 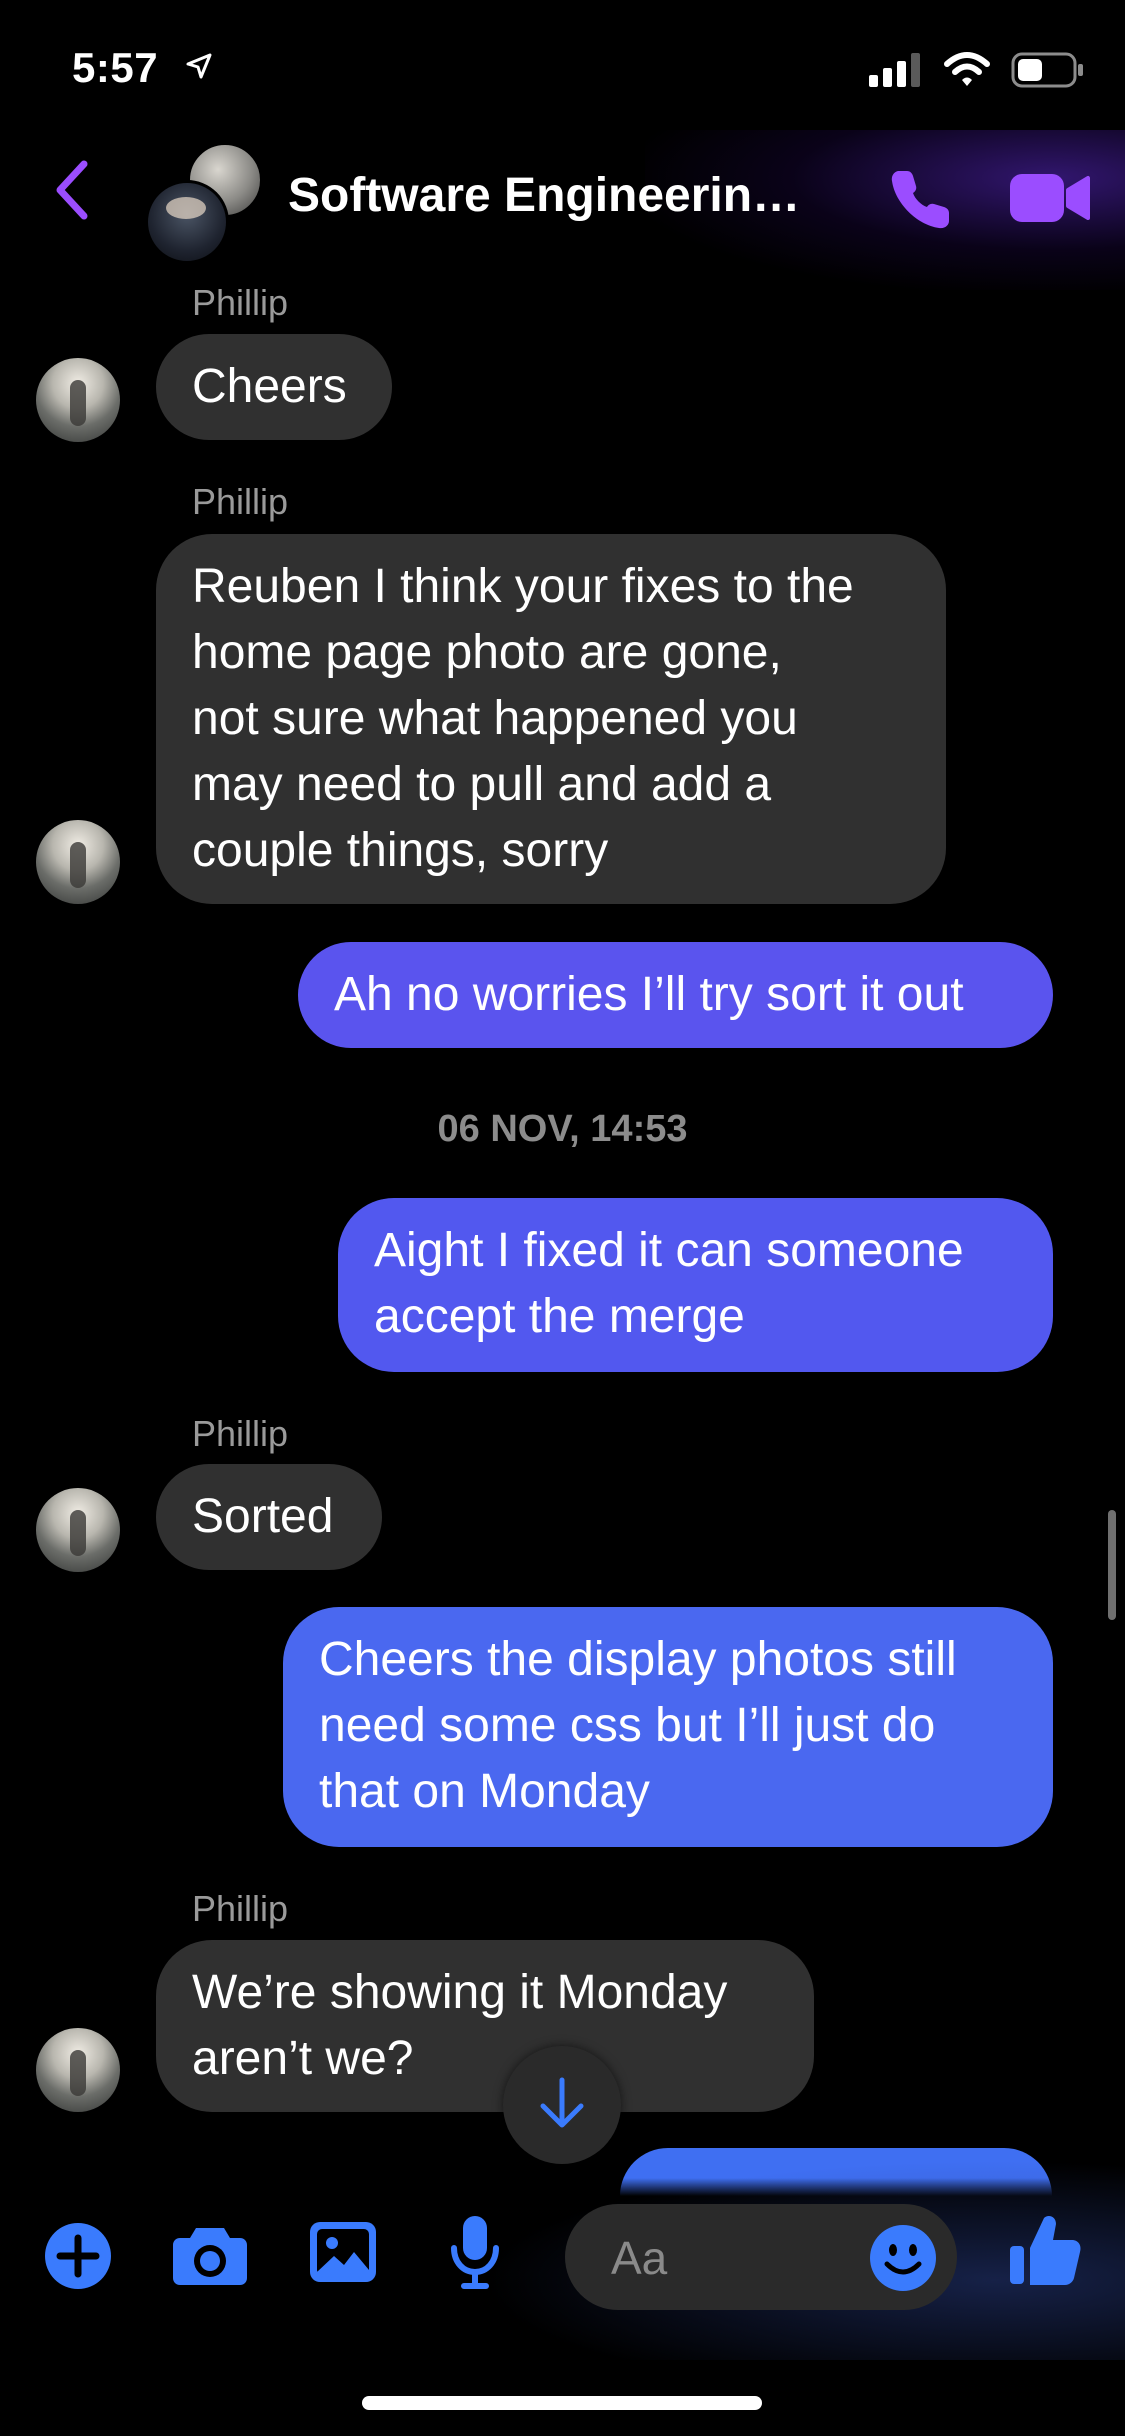 What do you see at coordinates (649, 994) in the screenshot?
I see `message-line: Ah no worries I’ll try sort it out` at bounding box center [649, 994].